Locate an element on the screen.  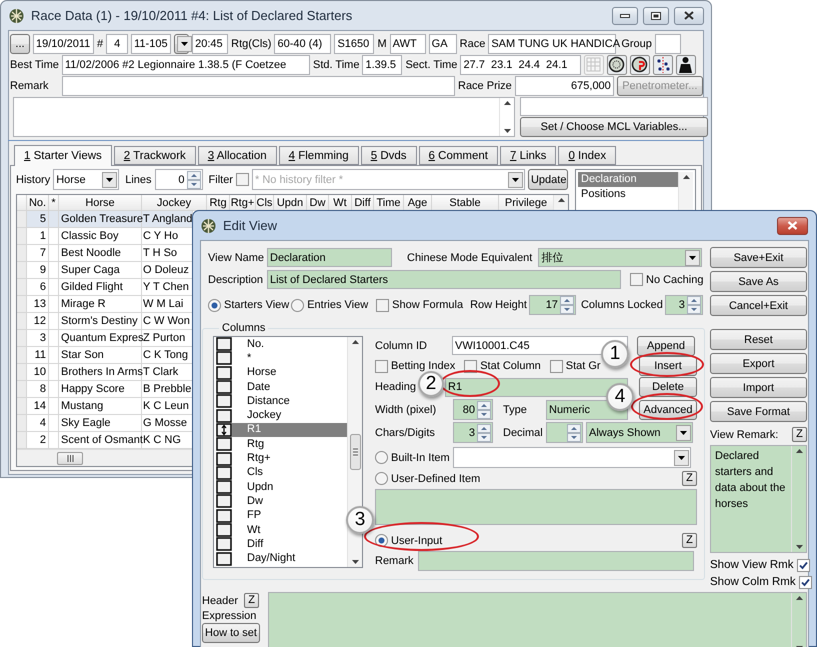
column-header: * is located at coordinates (54, 203).